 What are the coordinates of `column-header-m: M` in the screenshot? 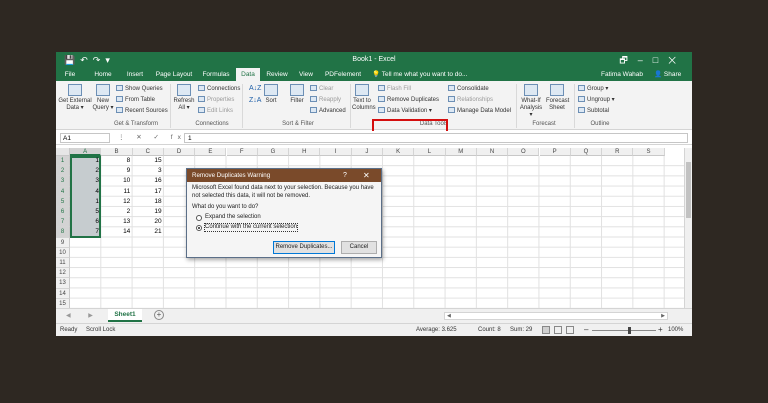 It's located at (461, 152).